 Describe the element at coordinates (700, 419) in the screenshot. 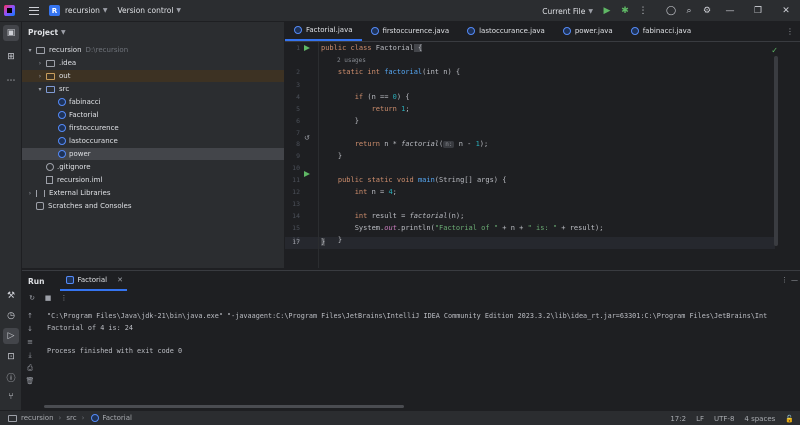

I see `line-separator: LF` at that location.